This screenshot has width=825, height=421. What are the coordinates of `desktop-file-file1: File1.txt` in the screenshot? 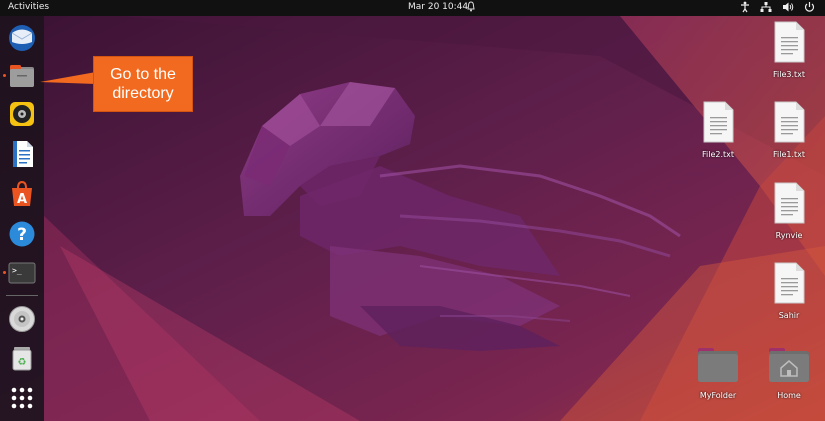 It's located at (789, 130).